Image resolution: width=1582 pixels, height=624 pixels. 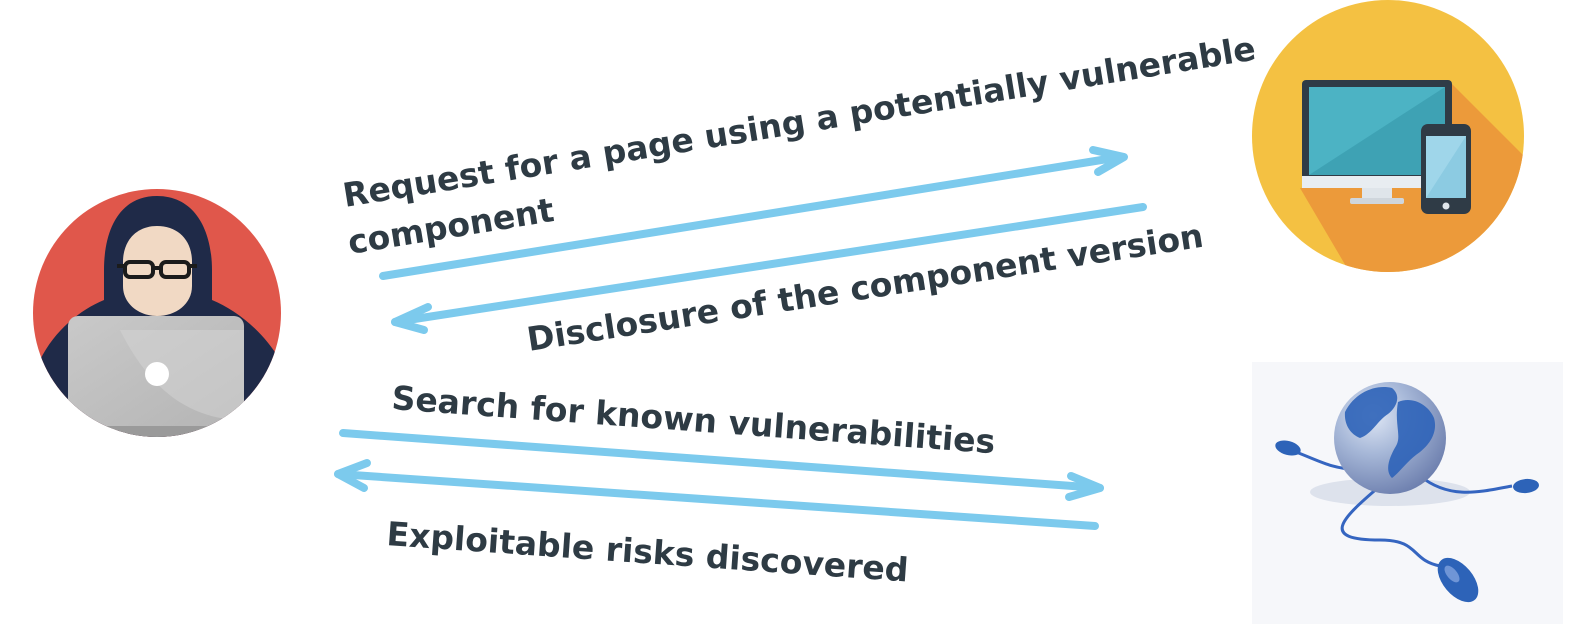 I want to click on monitor-stand, so click(x=1377, y=201).